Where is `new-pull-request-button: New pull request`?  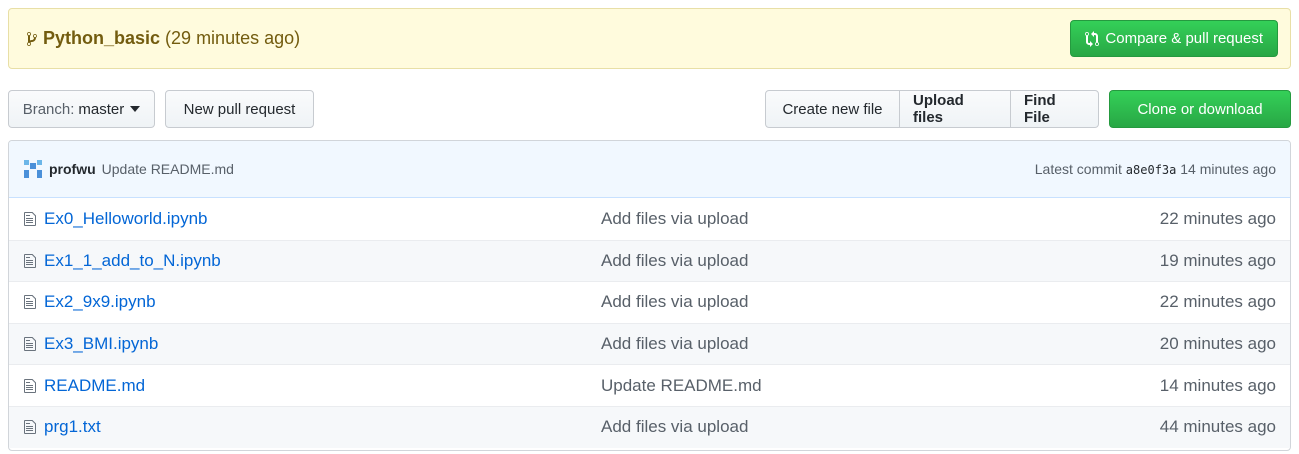 new-pull-request-button: New pull request is located at coordinates (239, 109).